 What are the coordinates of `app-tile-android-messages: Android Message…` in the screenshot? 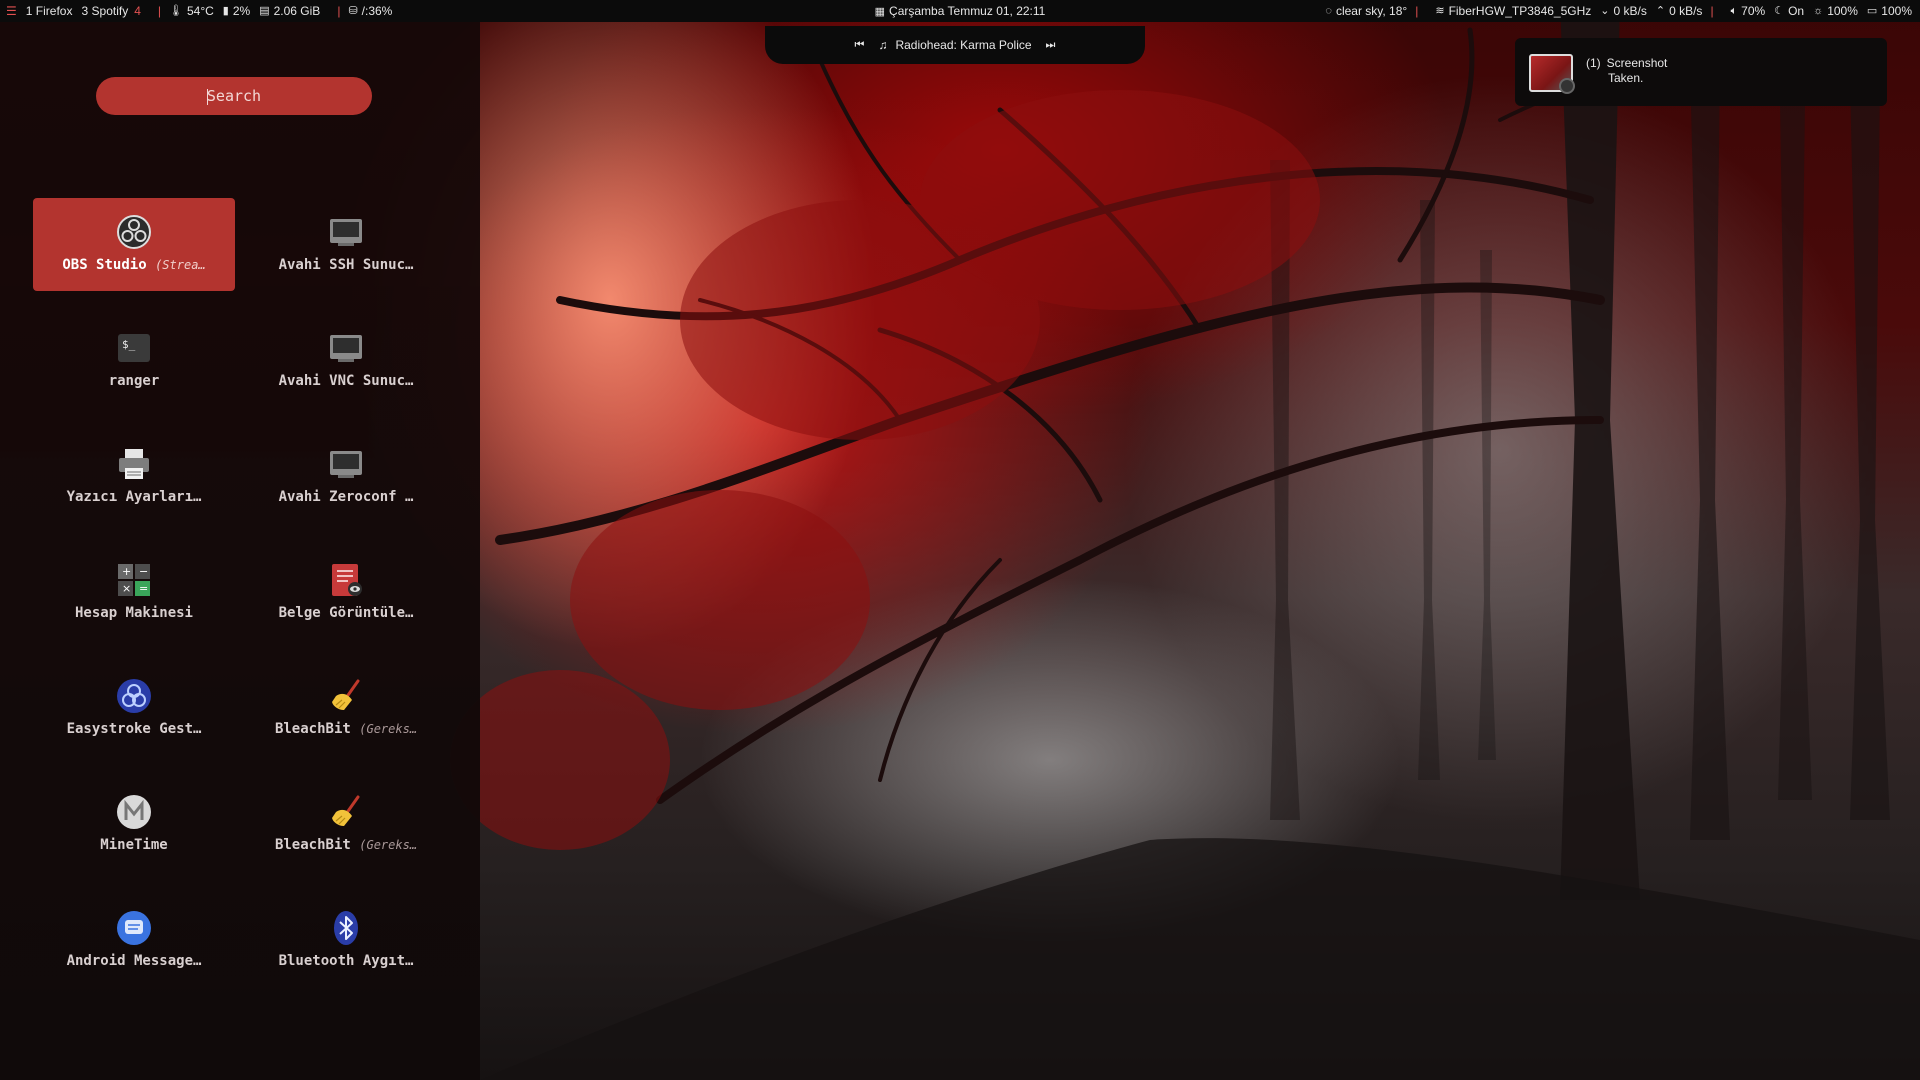 It's located at (134, 940).